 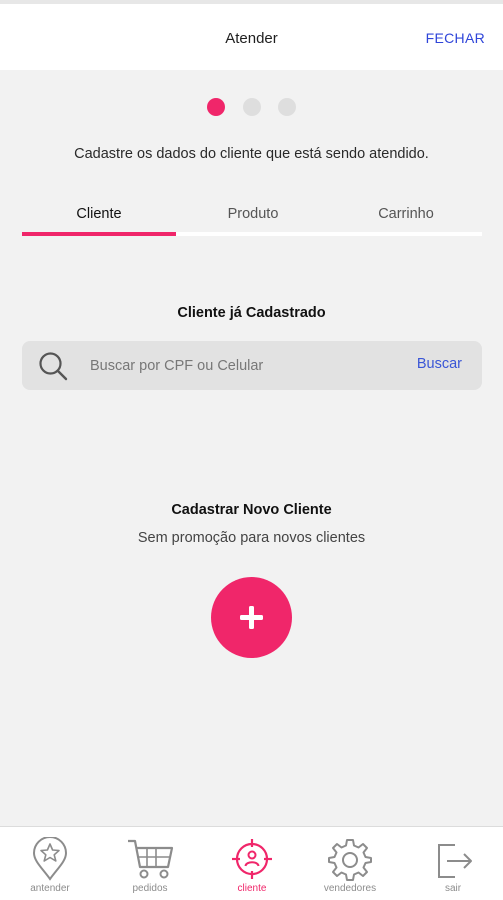 I want to click on step-indicator, so click(x=251, y=108).